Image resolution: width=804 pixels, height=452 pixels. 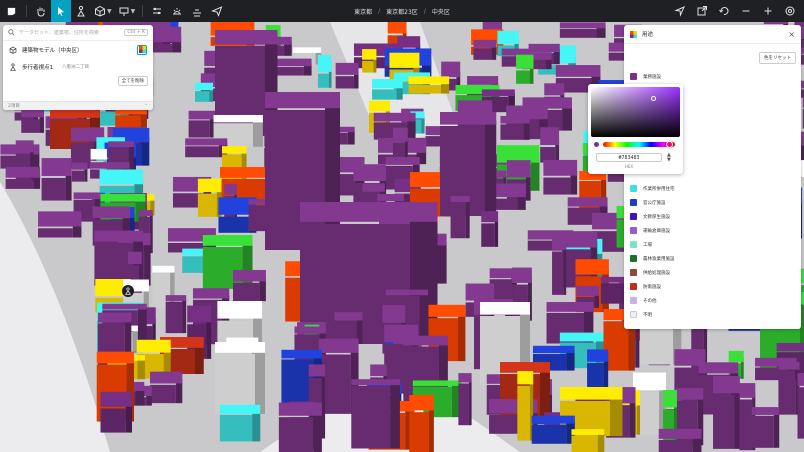 I want to click on reset-colors-button: 色をリセット, so click(x=777, y=58).